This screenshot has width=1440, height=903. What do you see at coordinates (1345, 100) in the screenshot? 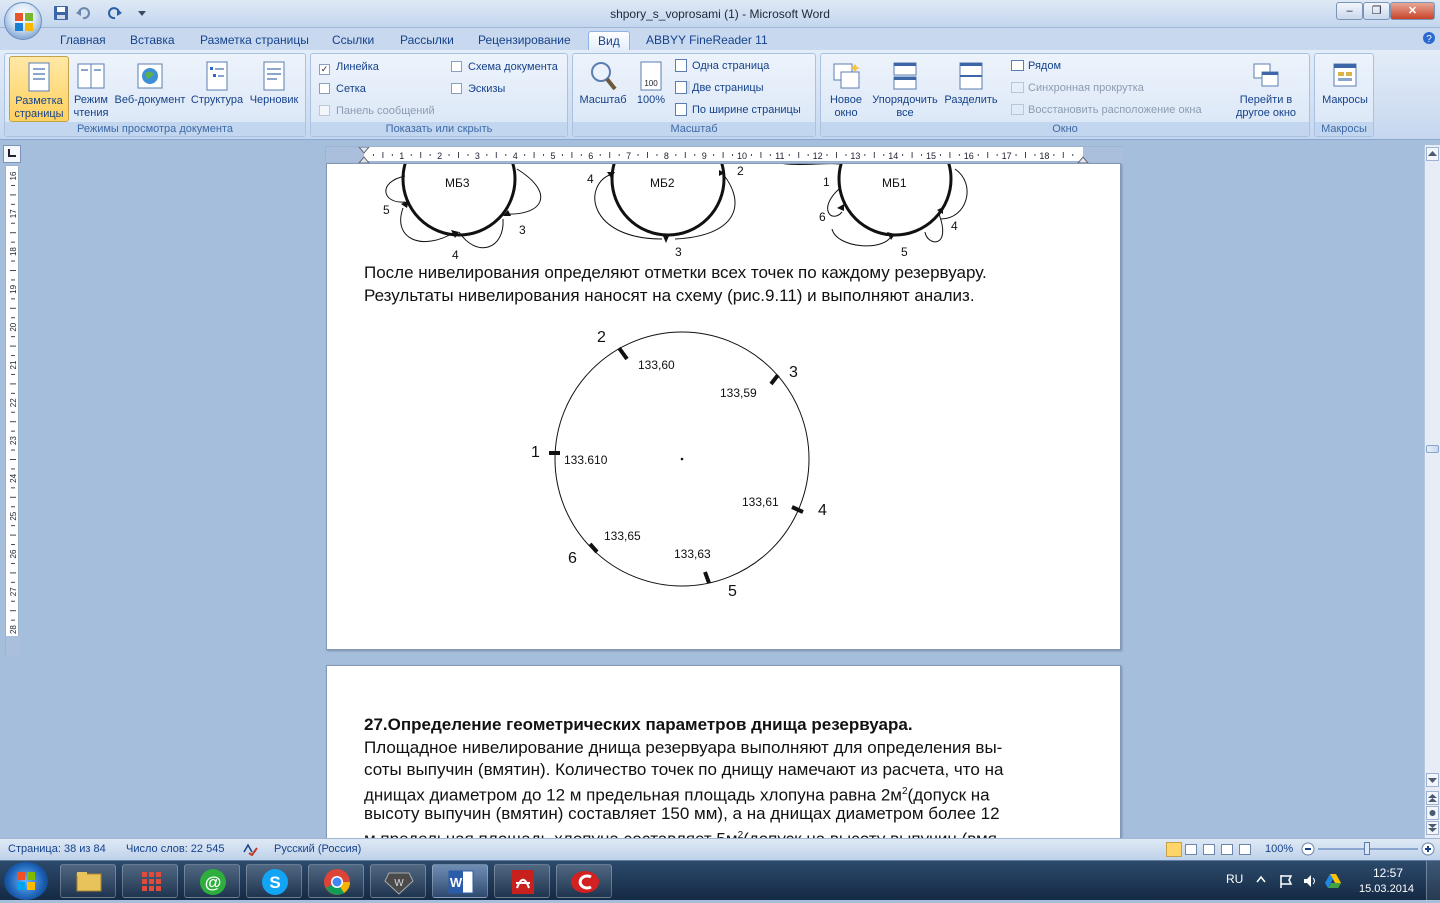
I see `macros-label: Макросы` at bounding box center [1345, 100].